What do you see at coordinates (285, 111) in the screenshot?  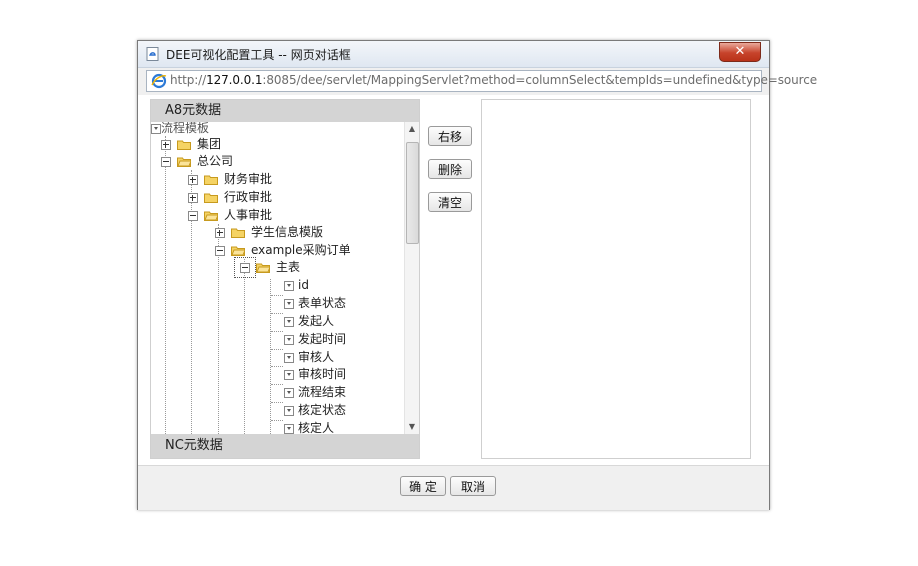 I see `a8-metadata-header: A8元数据` at bounding box center [285, 111].